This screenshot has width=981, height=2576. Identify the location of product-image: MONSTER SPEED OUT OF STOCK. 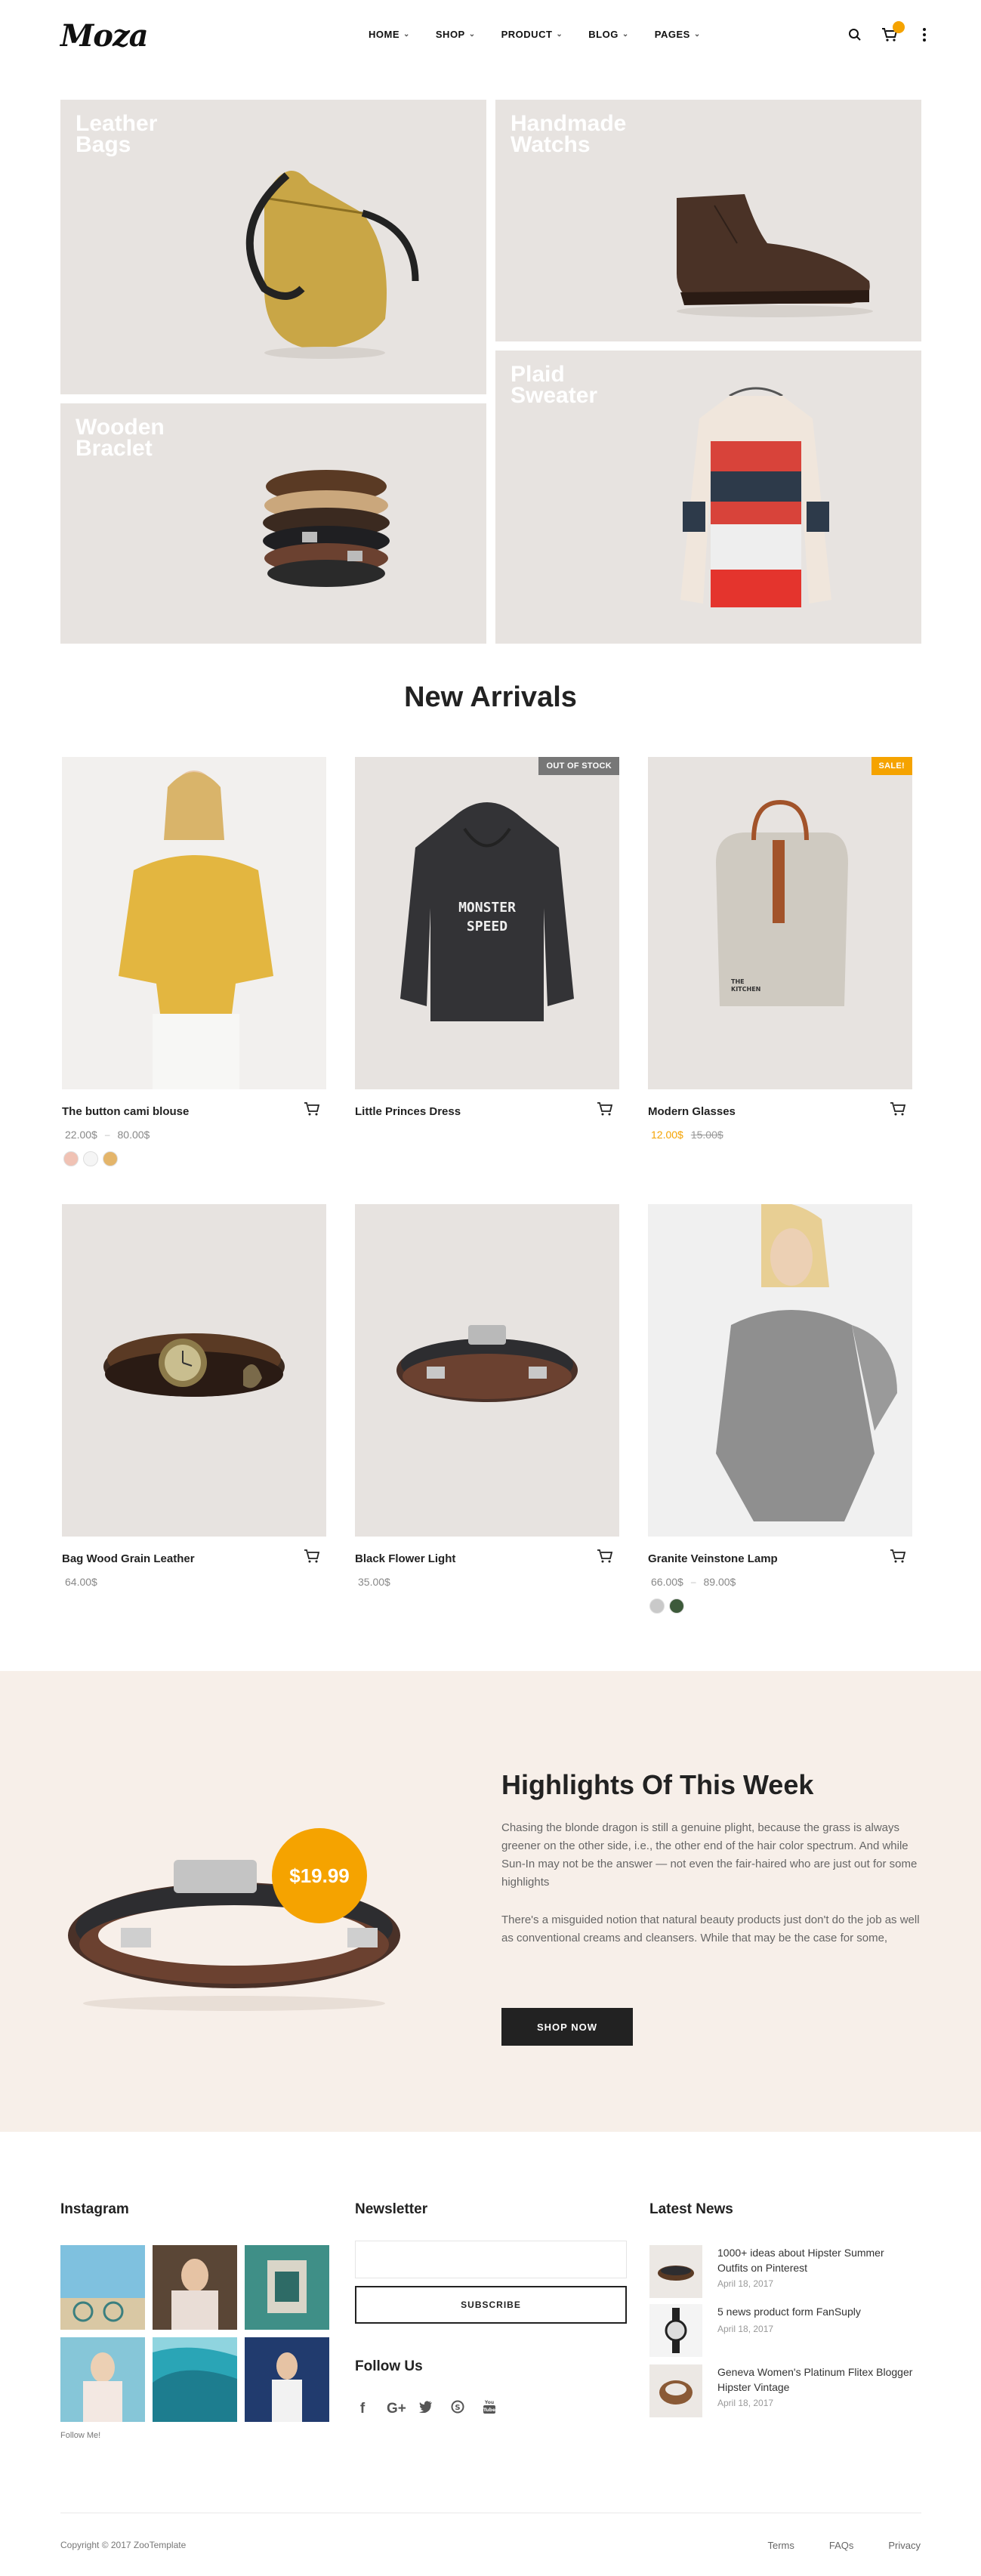
(487, 923).